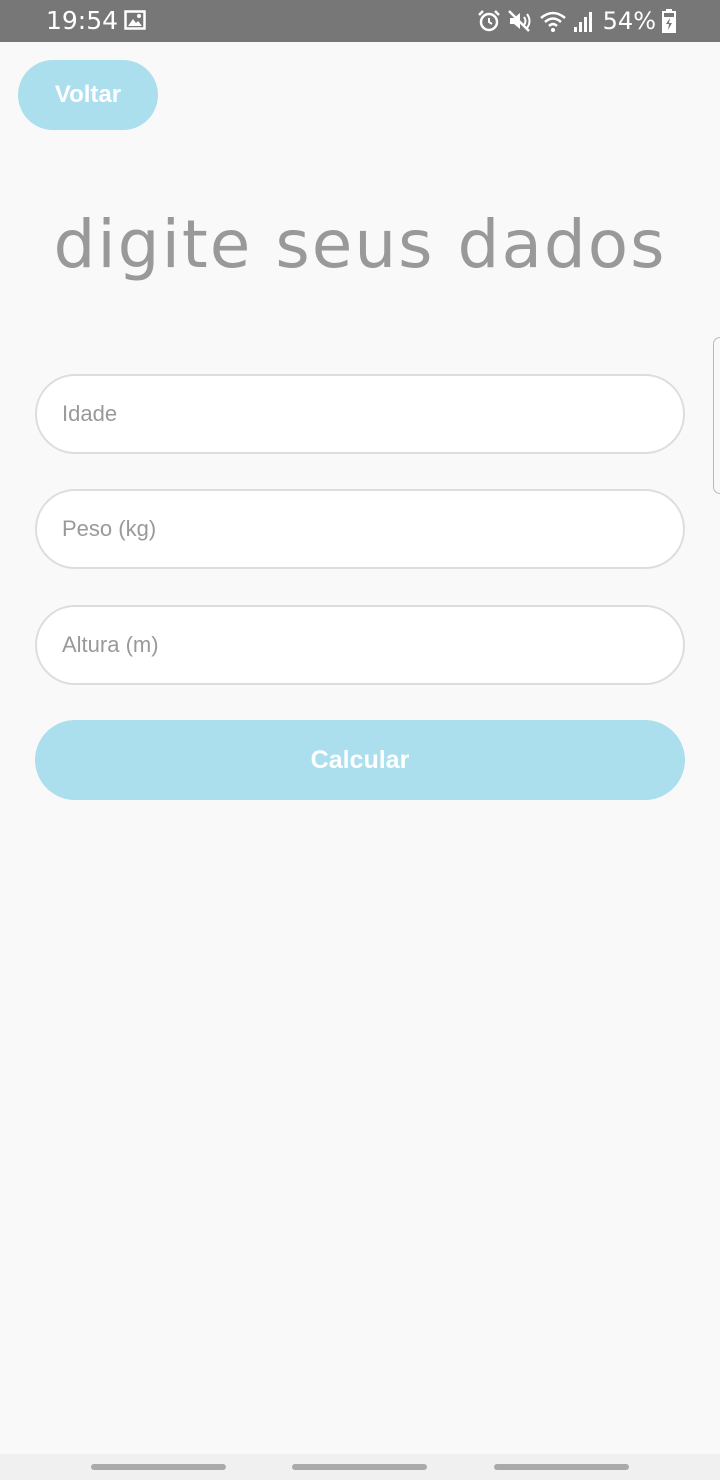  Describe the element at coordinates (158, 1467) in the screenshot. I see `nav-recents-button` at that location.